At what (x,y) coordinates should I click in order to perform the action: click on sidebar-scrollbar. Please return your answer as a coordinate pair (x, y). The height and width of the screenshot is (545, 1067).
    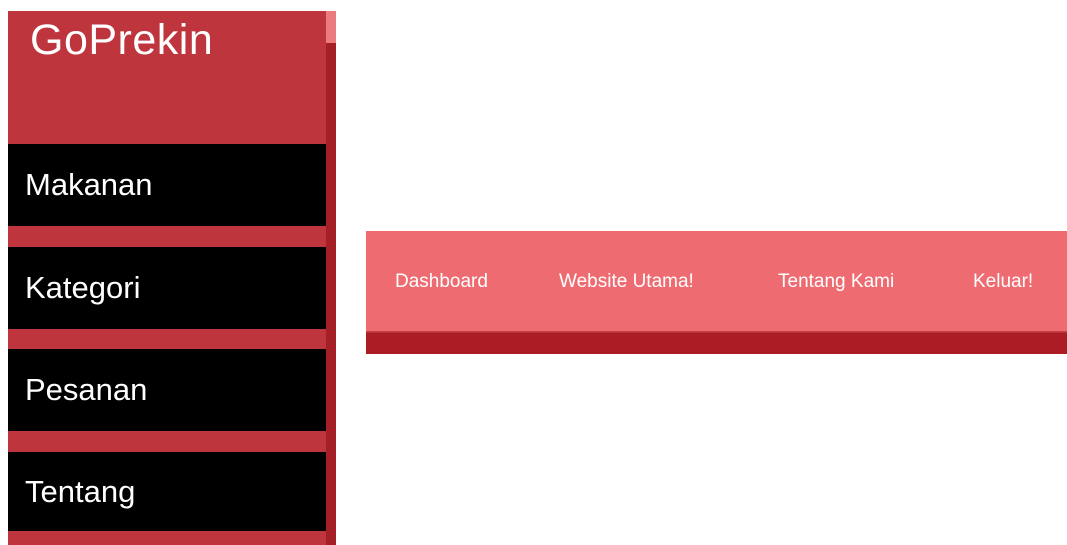
    Looking at the image, I should click on (331, 278).